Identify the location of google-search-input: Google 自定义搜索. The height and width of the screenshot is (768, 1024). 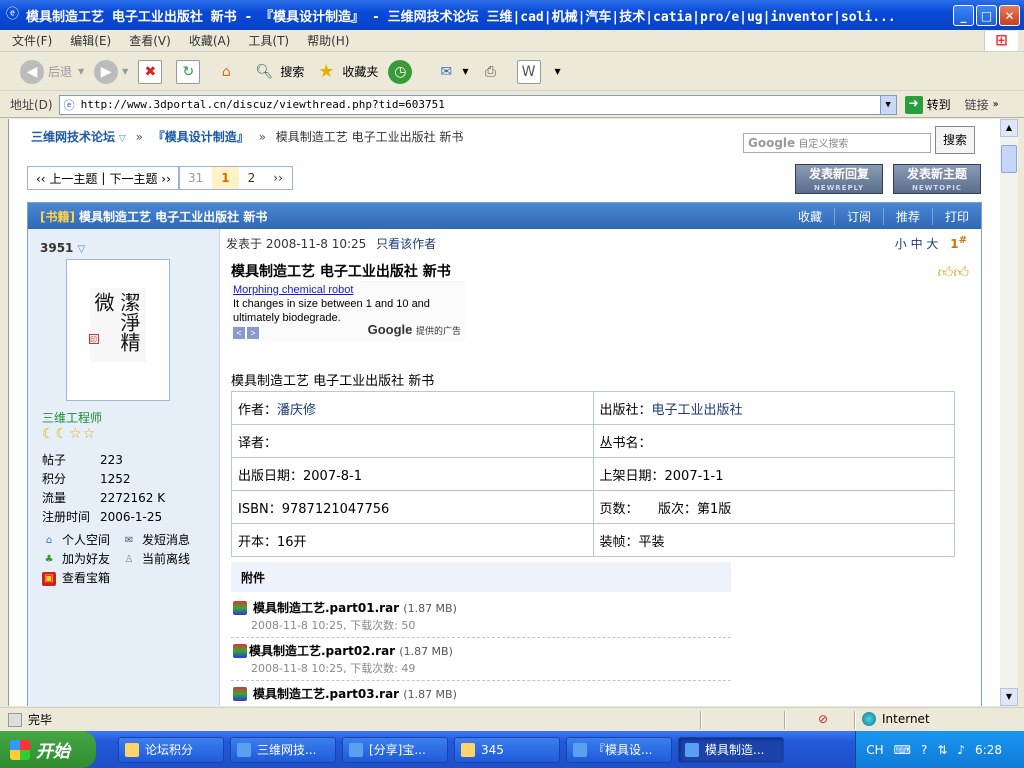
(837, 143).